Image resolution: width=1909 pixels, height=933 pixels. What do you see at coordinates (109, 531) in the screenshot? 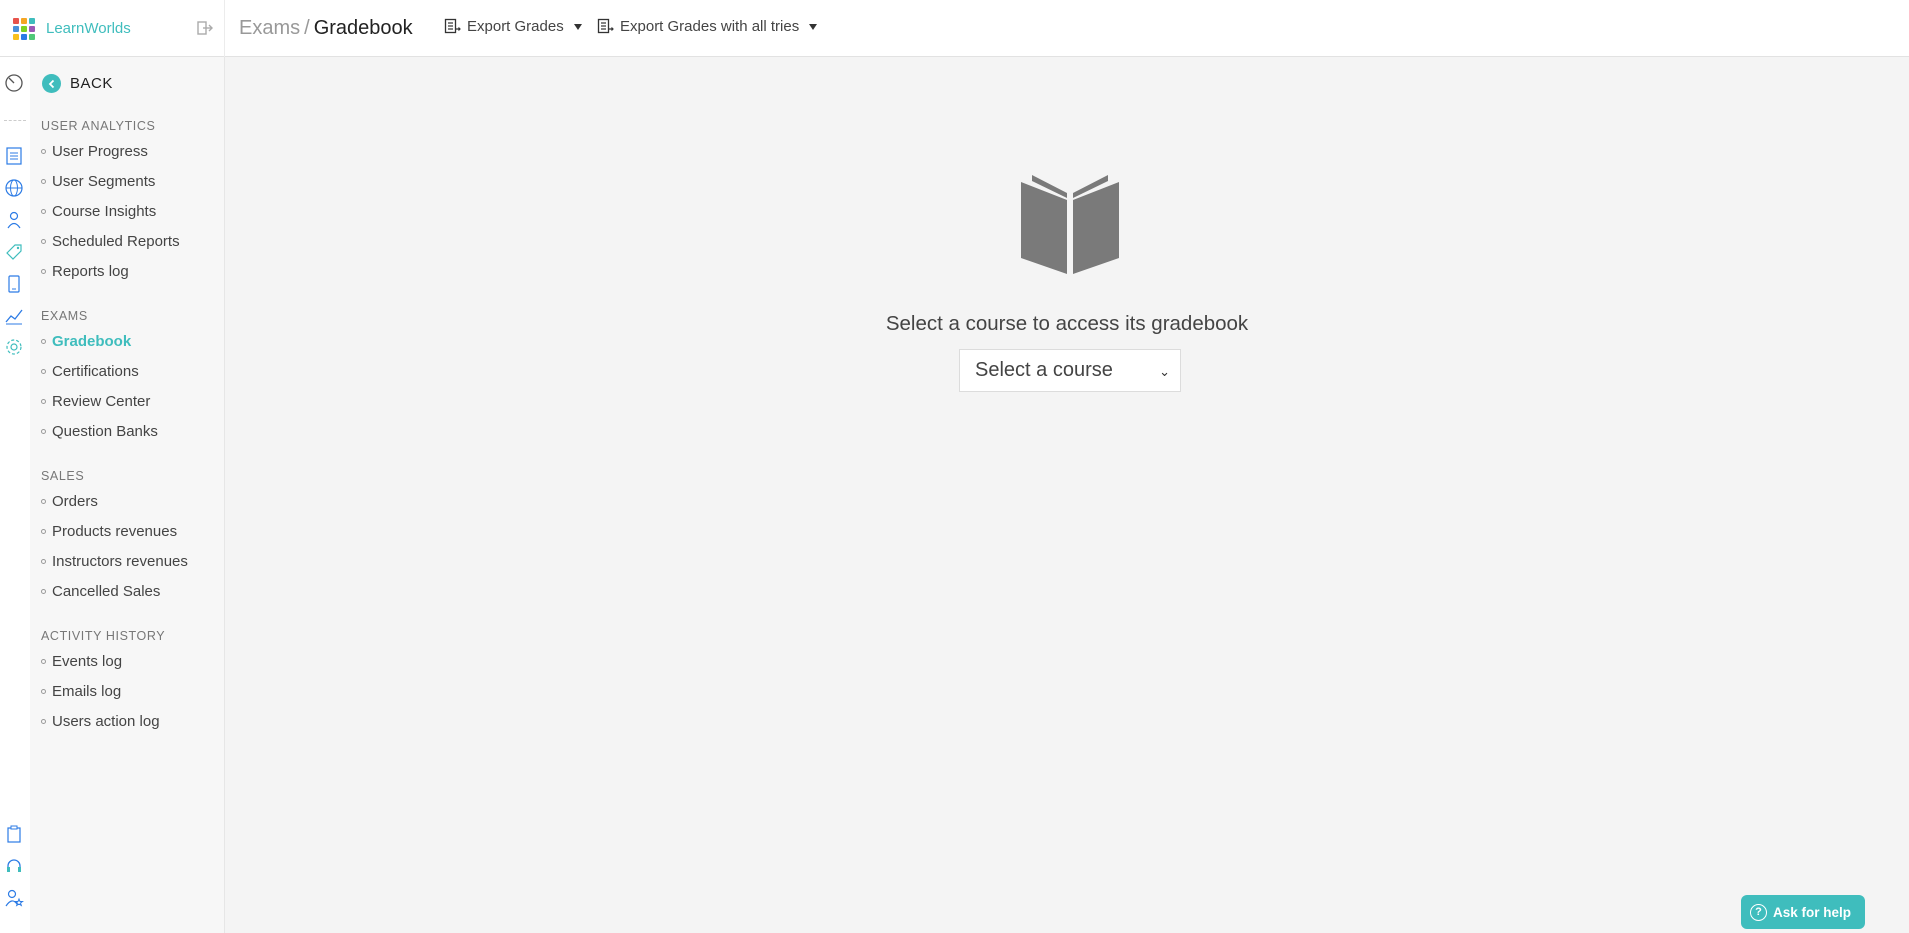
I see `sidebar-item-products-revenues: Products revenues` at bounding box center [109, 531].